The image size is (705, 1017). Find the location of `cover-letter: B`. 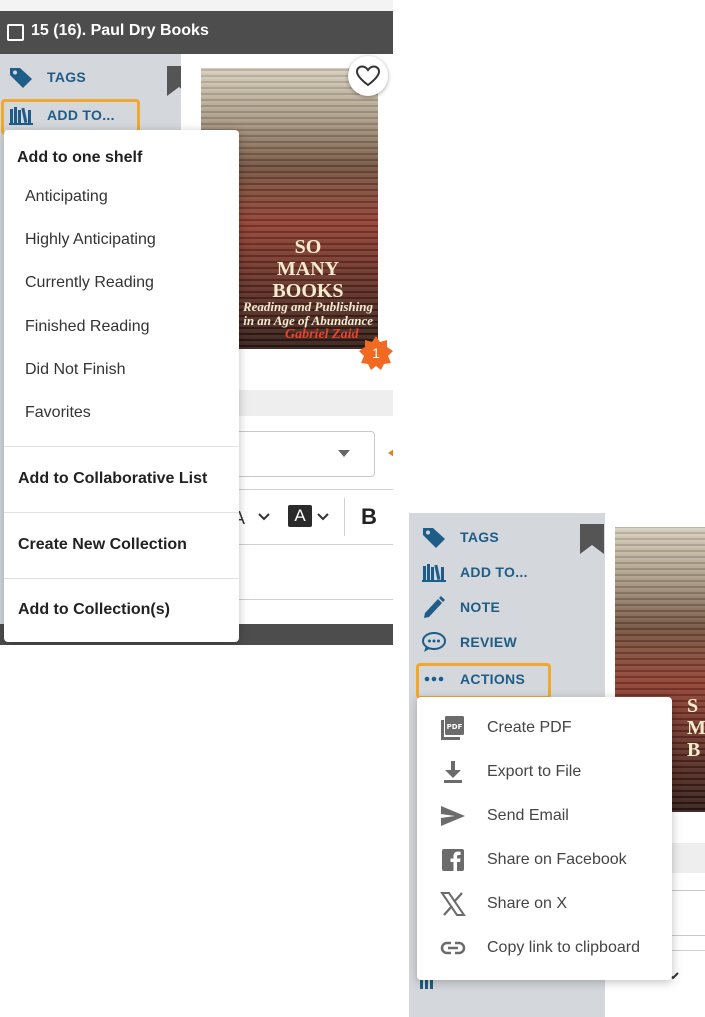

cover-letter: B is located at coordinates (694, 750).